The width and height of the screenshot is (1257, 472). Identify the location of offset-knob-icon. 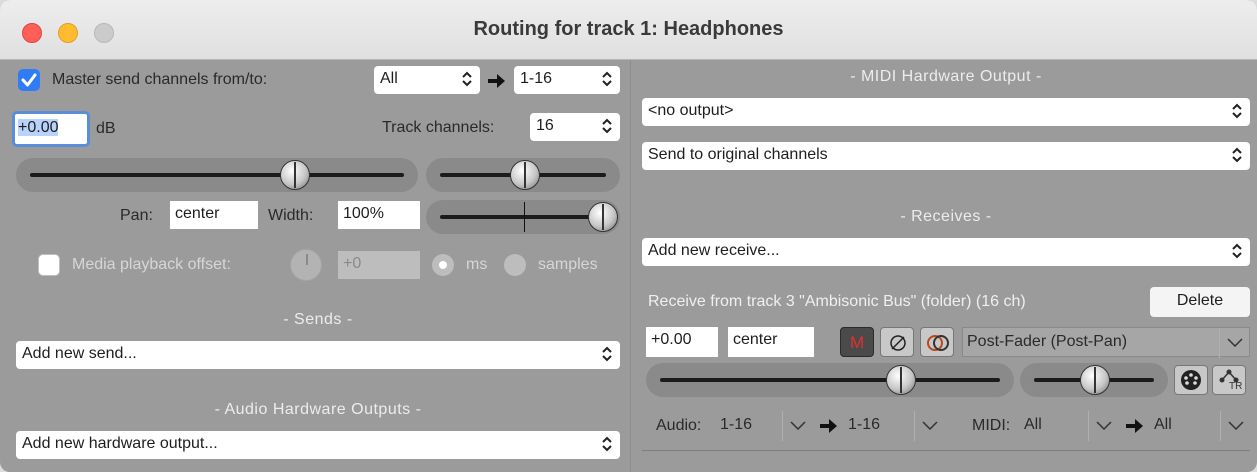
(306, 265).